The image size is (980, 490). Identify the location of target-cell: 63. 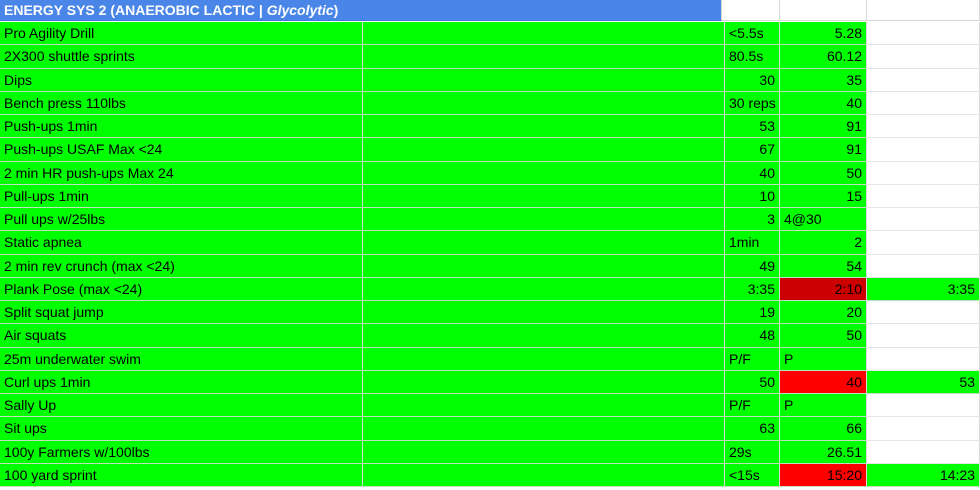
(752, 429).